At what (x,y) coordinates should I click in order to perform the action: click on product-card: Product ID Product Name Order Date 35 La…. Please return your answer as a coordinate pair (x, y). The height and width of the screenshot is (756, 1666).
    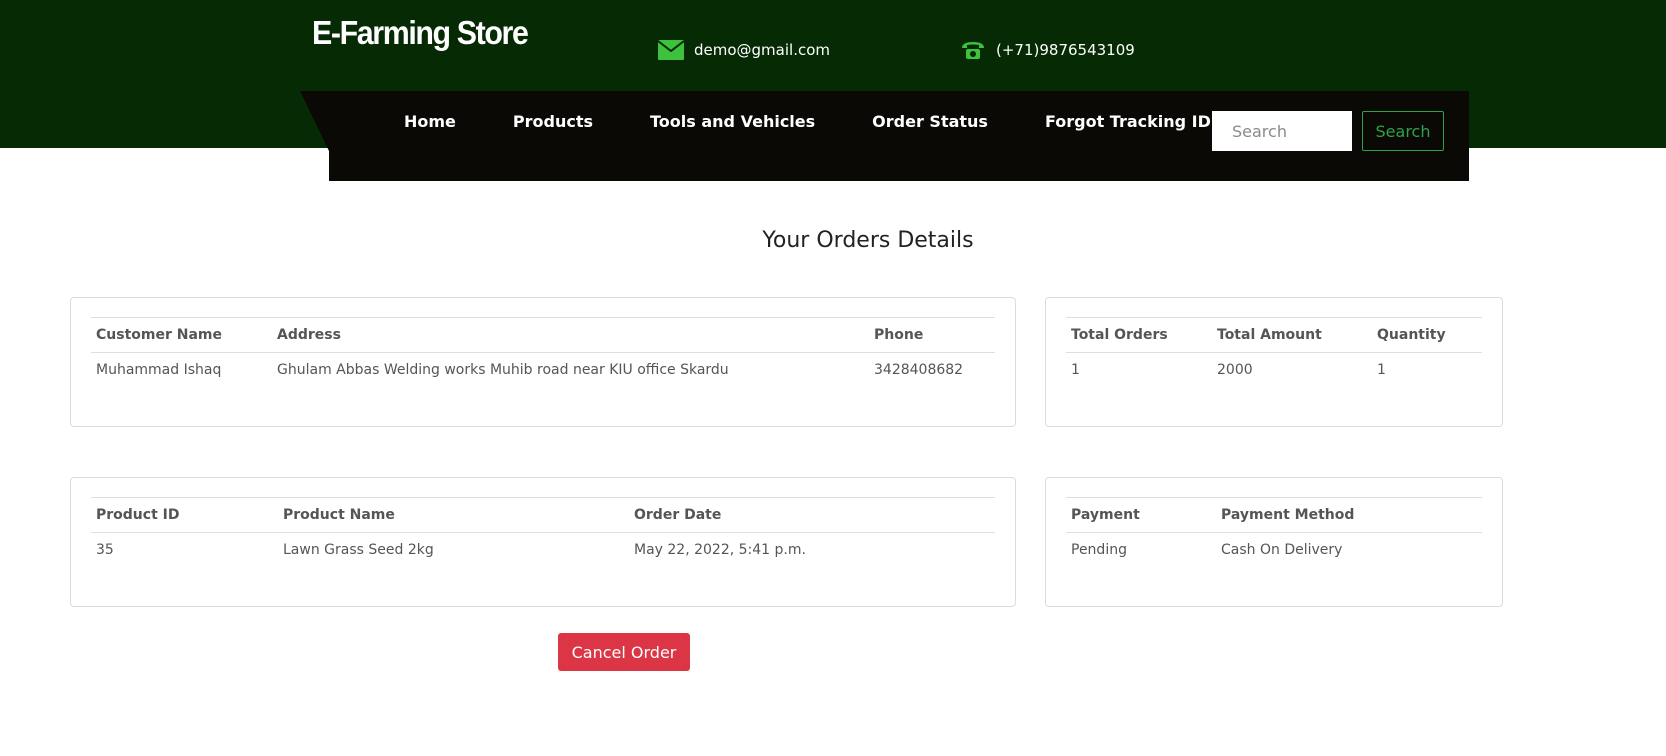
    Looking at the image, I should click on (543, 542).